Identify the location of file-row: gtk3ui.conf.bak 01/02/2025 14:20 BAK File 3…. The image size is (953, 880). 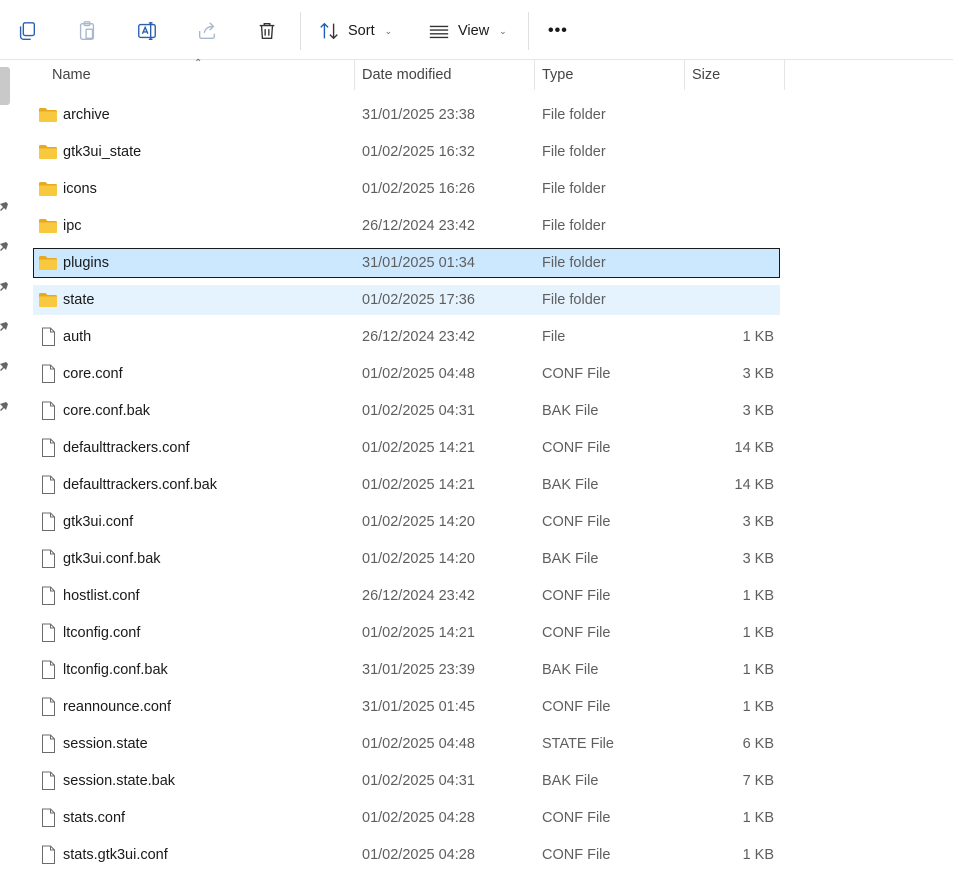
(406, 559).